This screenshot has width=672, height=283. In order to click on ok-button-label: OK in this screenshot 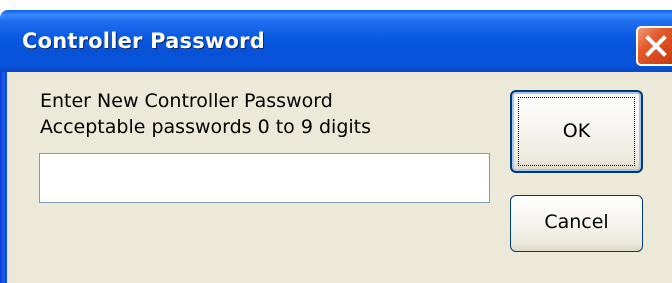, I will do `click(576, 131)`.